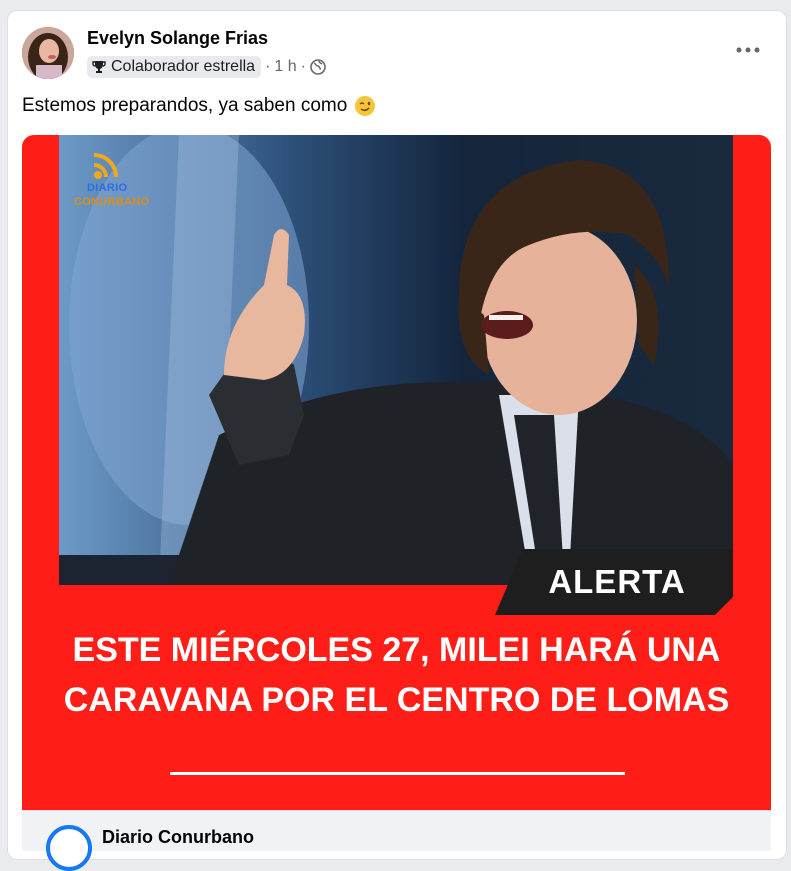 The height and width of the screenshot is (871, 791). What do you see at coordinates (397, 773) in the screenshot?
I see `headline-underline` at bounding box center [397, 773].